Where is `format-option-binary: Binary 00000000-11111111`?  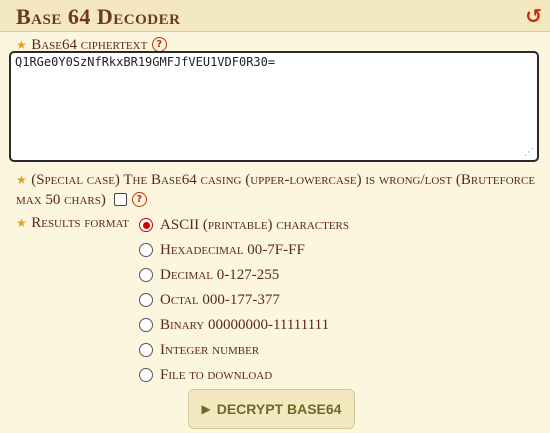 format-option-binary: Binary 00000000-11111111 is located at coordinates (234, 325).